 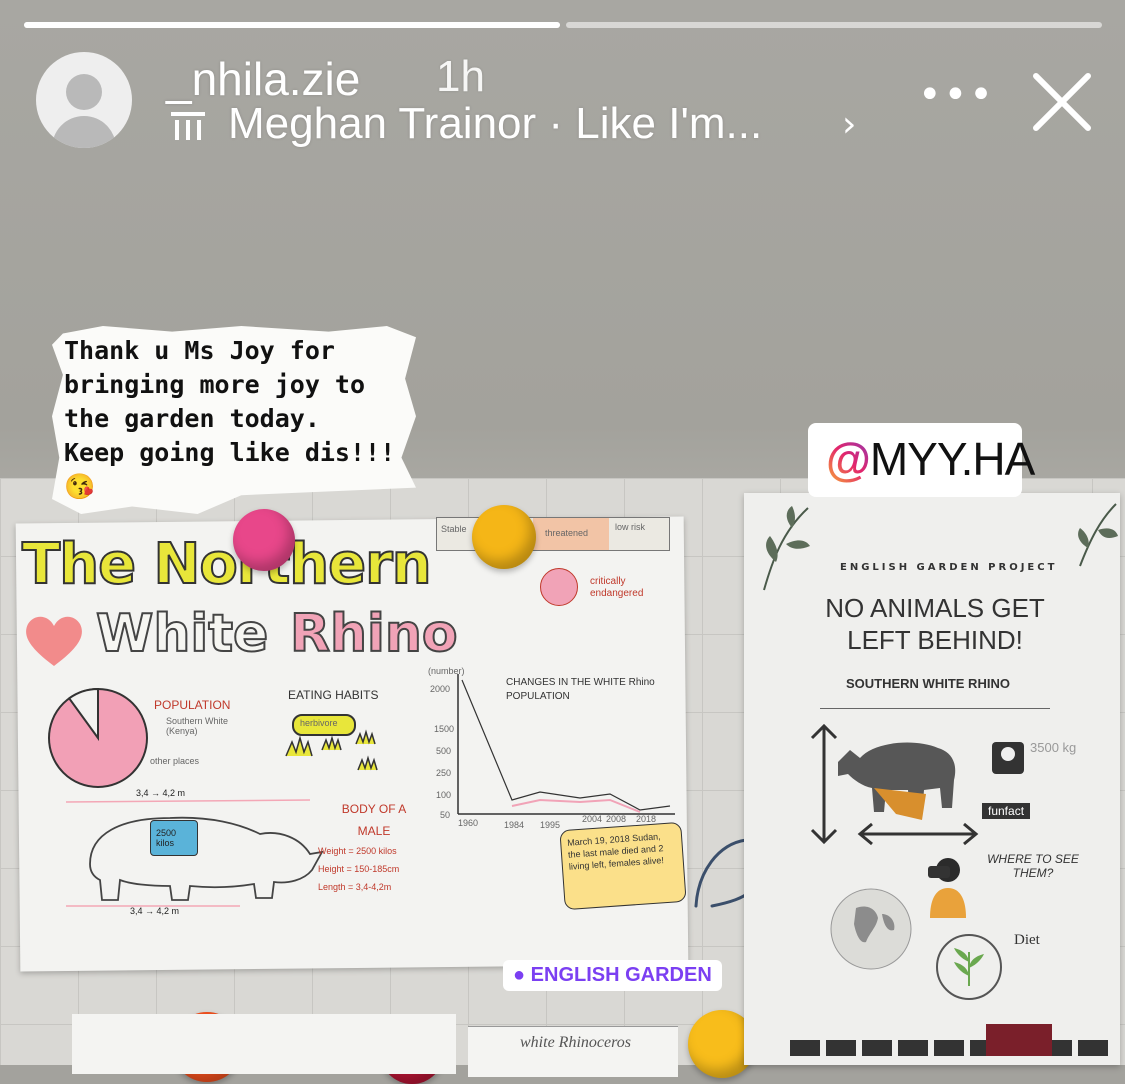 What do you see at coordinates (849, 124) in the screenshot?
I see `chevron-right-icon: ›` at bounding box center [849, 124].